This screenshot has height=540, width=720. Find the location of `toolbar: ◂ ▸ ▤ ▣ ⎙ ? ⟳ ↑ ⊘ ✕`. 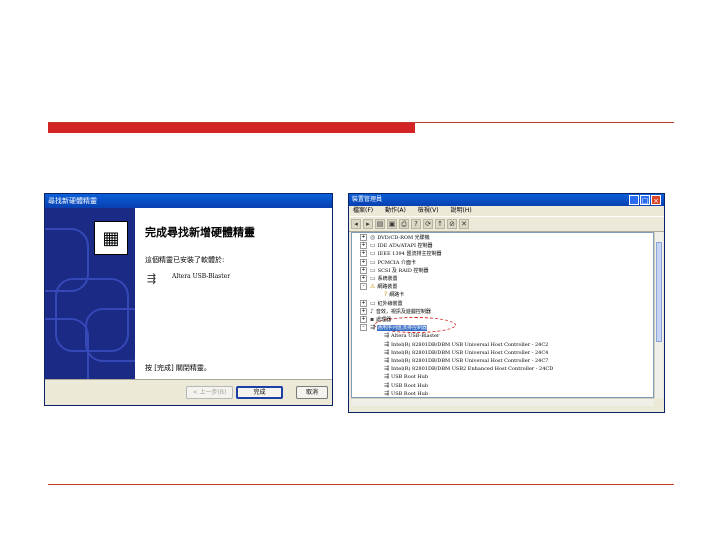

toolbar: ◂ ▸ ▤ ▣ ⎙ ? ⟳ ↑ ⊘ ✕ is located at coordinates (506, 224).